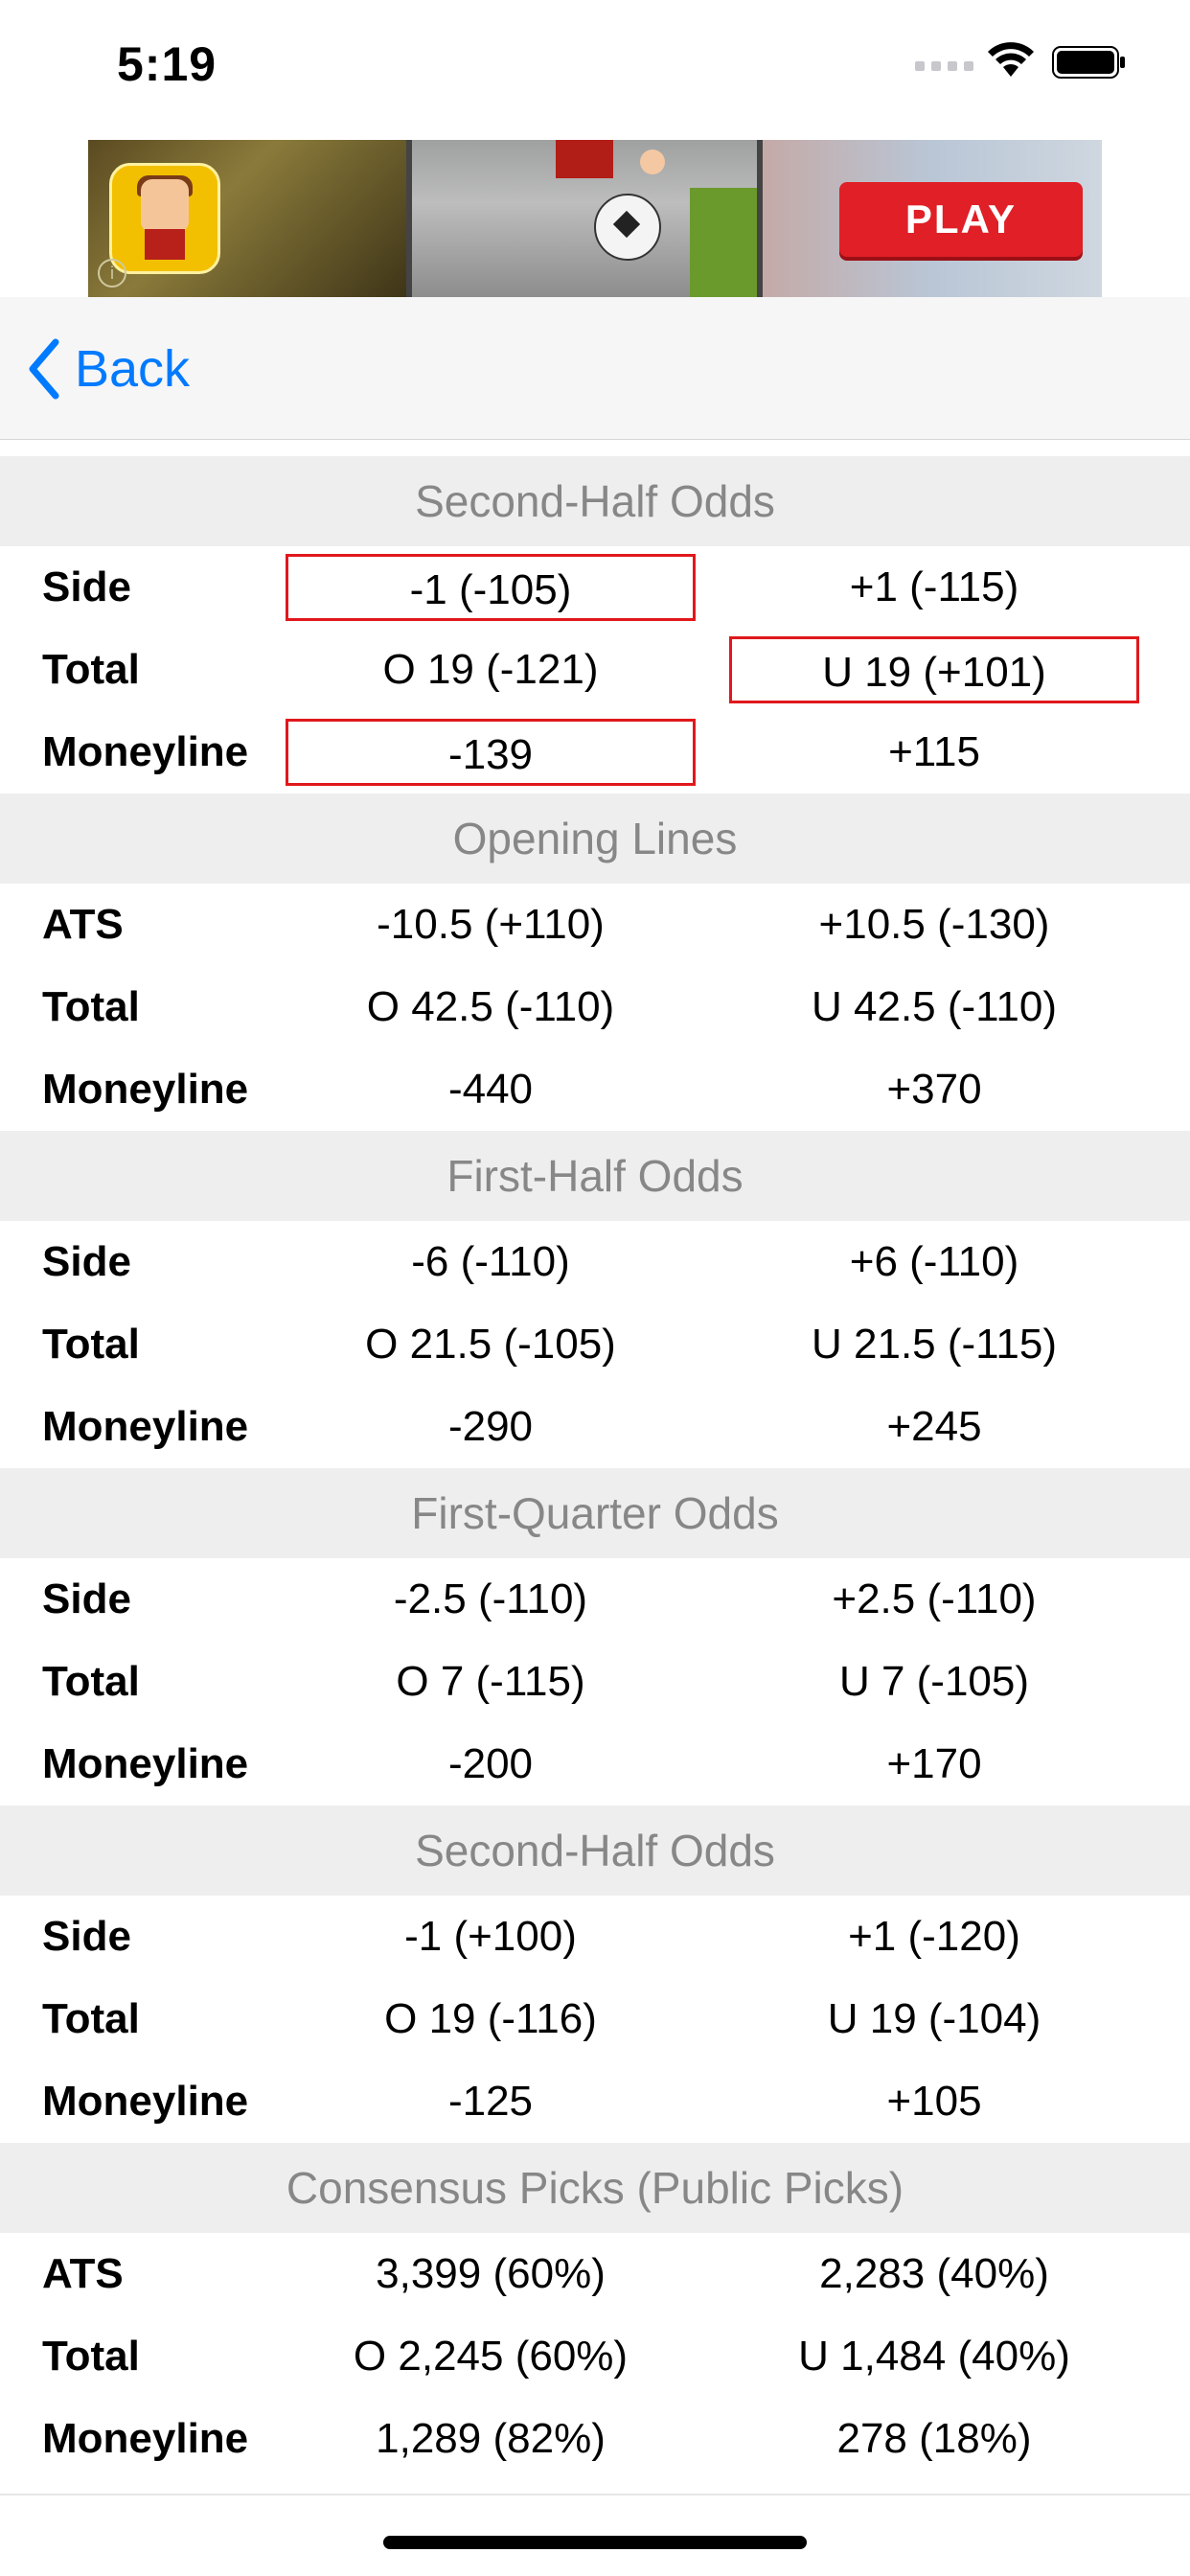 Image resolution: width=1190 pixels, height=2576 pixels. I want to click on status-bar: 5:19, so click(595, 67).